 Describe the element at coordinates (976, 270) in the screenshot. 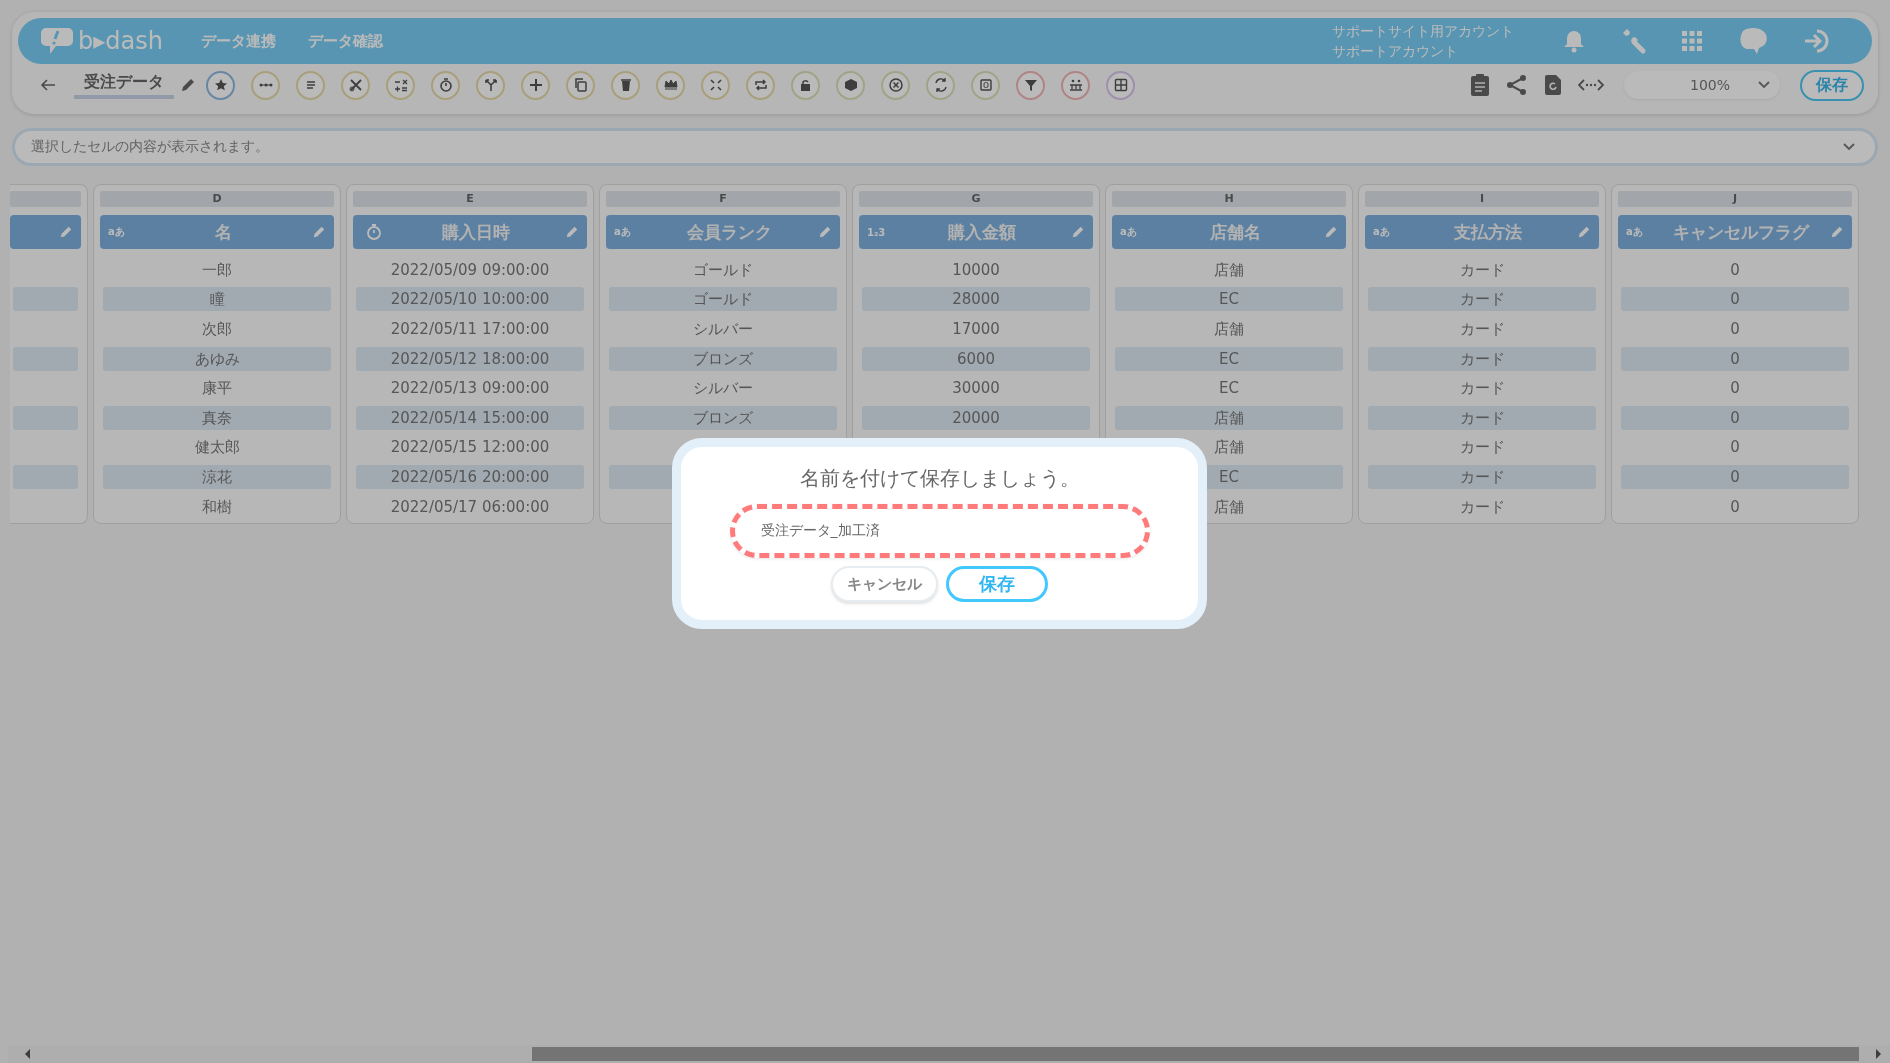

I see `table-cell-text: 10000` at that location.